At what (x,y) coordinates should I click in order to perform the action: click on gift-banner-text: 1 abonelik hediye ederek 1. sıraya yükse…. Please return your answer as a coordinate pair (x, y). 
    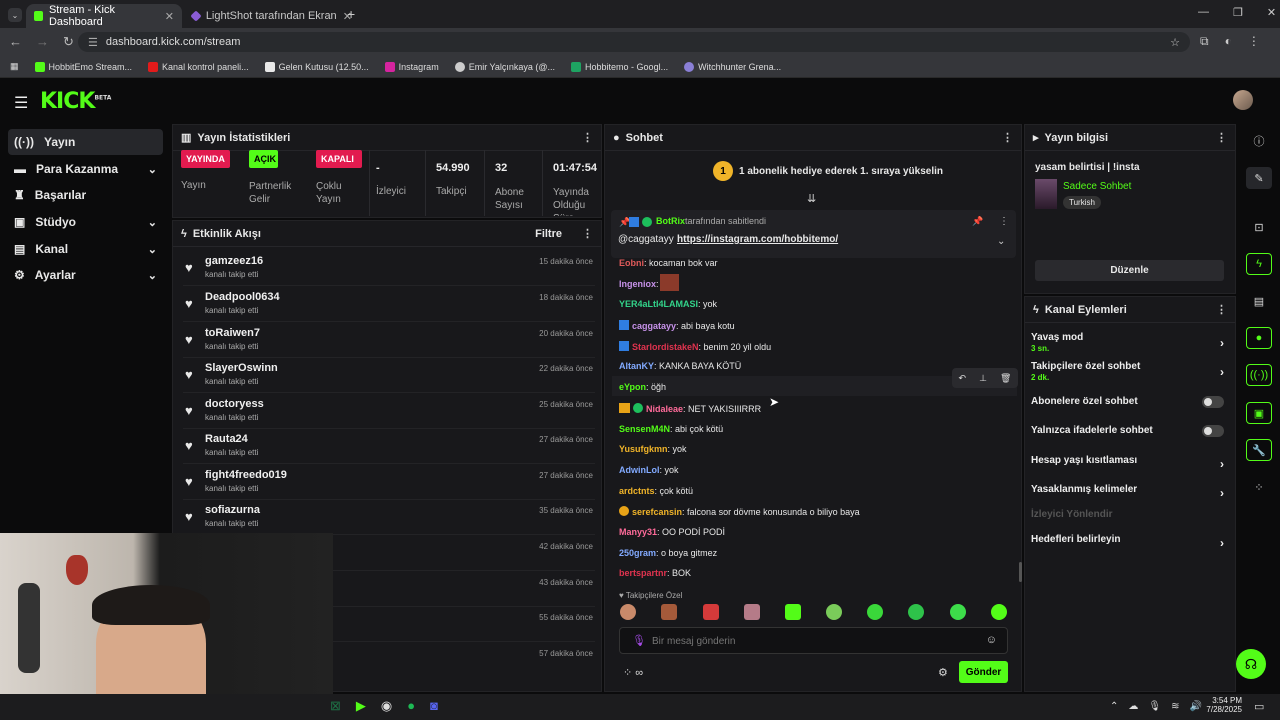
    Looking at the image, I should click on (841, 171).